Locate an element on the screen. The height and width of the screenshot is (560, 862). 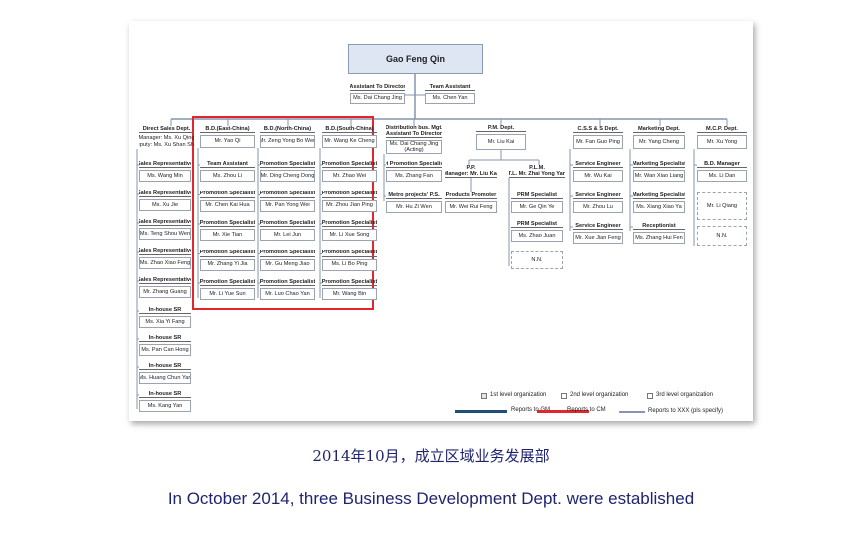
bd_north-staff-name: Mr. Gu Meng Jiao is located at coordinates (287, 264).